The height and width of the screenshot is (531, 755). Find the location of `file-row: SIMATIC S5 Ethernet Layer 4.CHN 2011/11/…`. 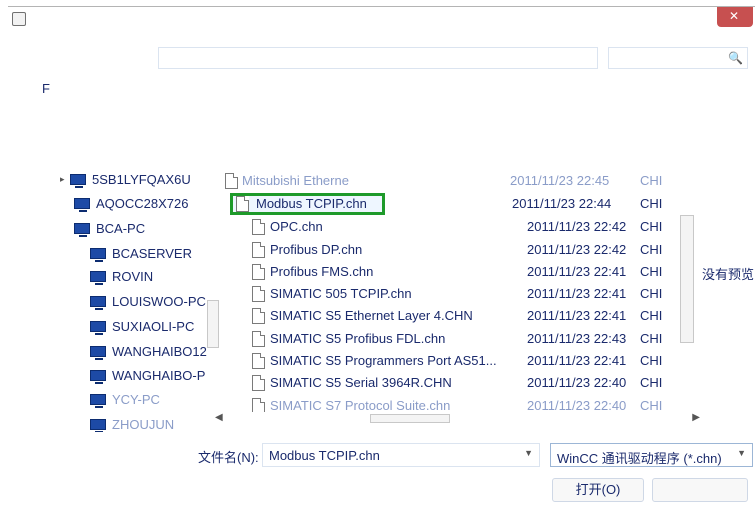

file-row: SIMATIC S5 Ethernet Layer 4.CHN 2011/11/… is located at coordinates (450, 316).